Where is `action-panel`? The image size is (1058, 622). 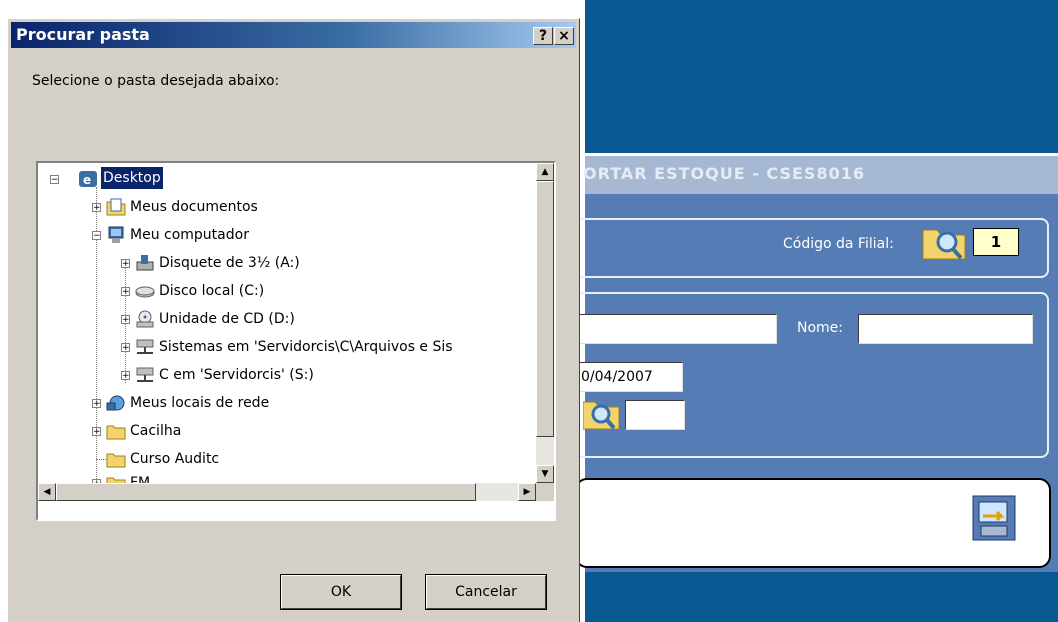 action-panel is located at coordinates (813, 523).